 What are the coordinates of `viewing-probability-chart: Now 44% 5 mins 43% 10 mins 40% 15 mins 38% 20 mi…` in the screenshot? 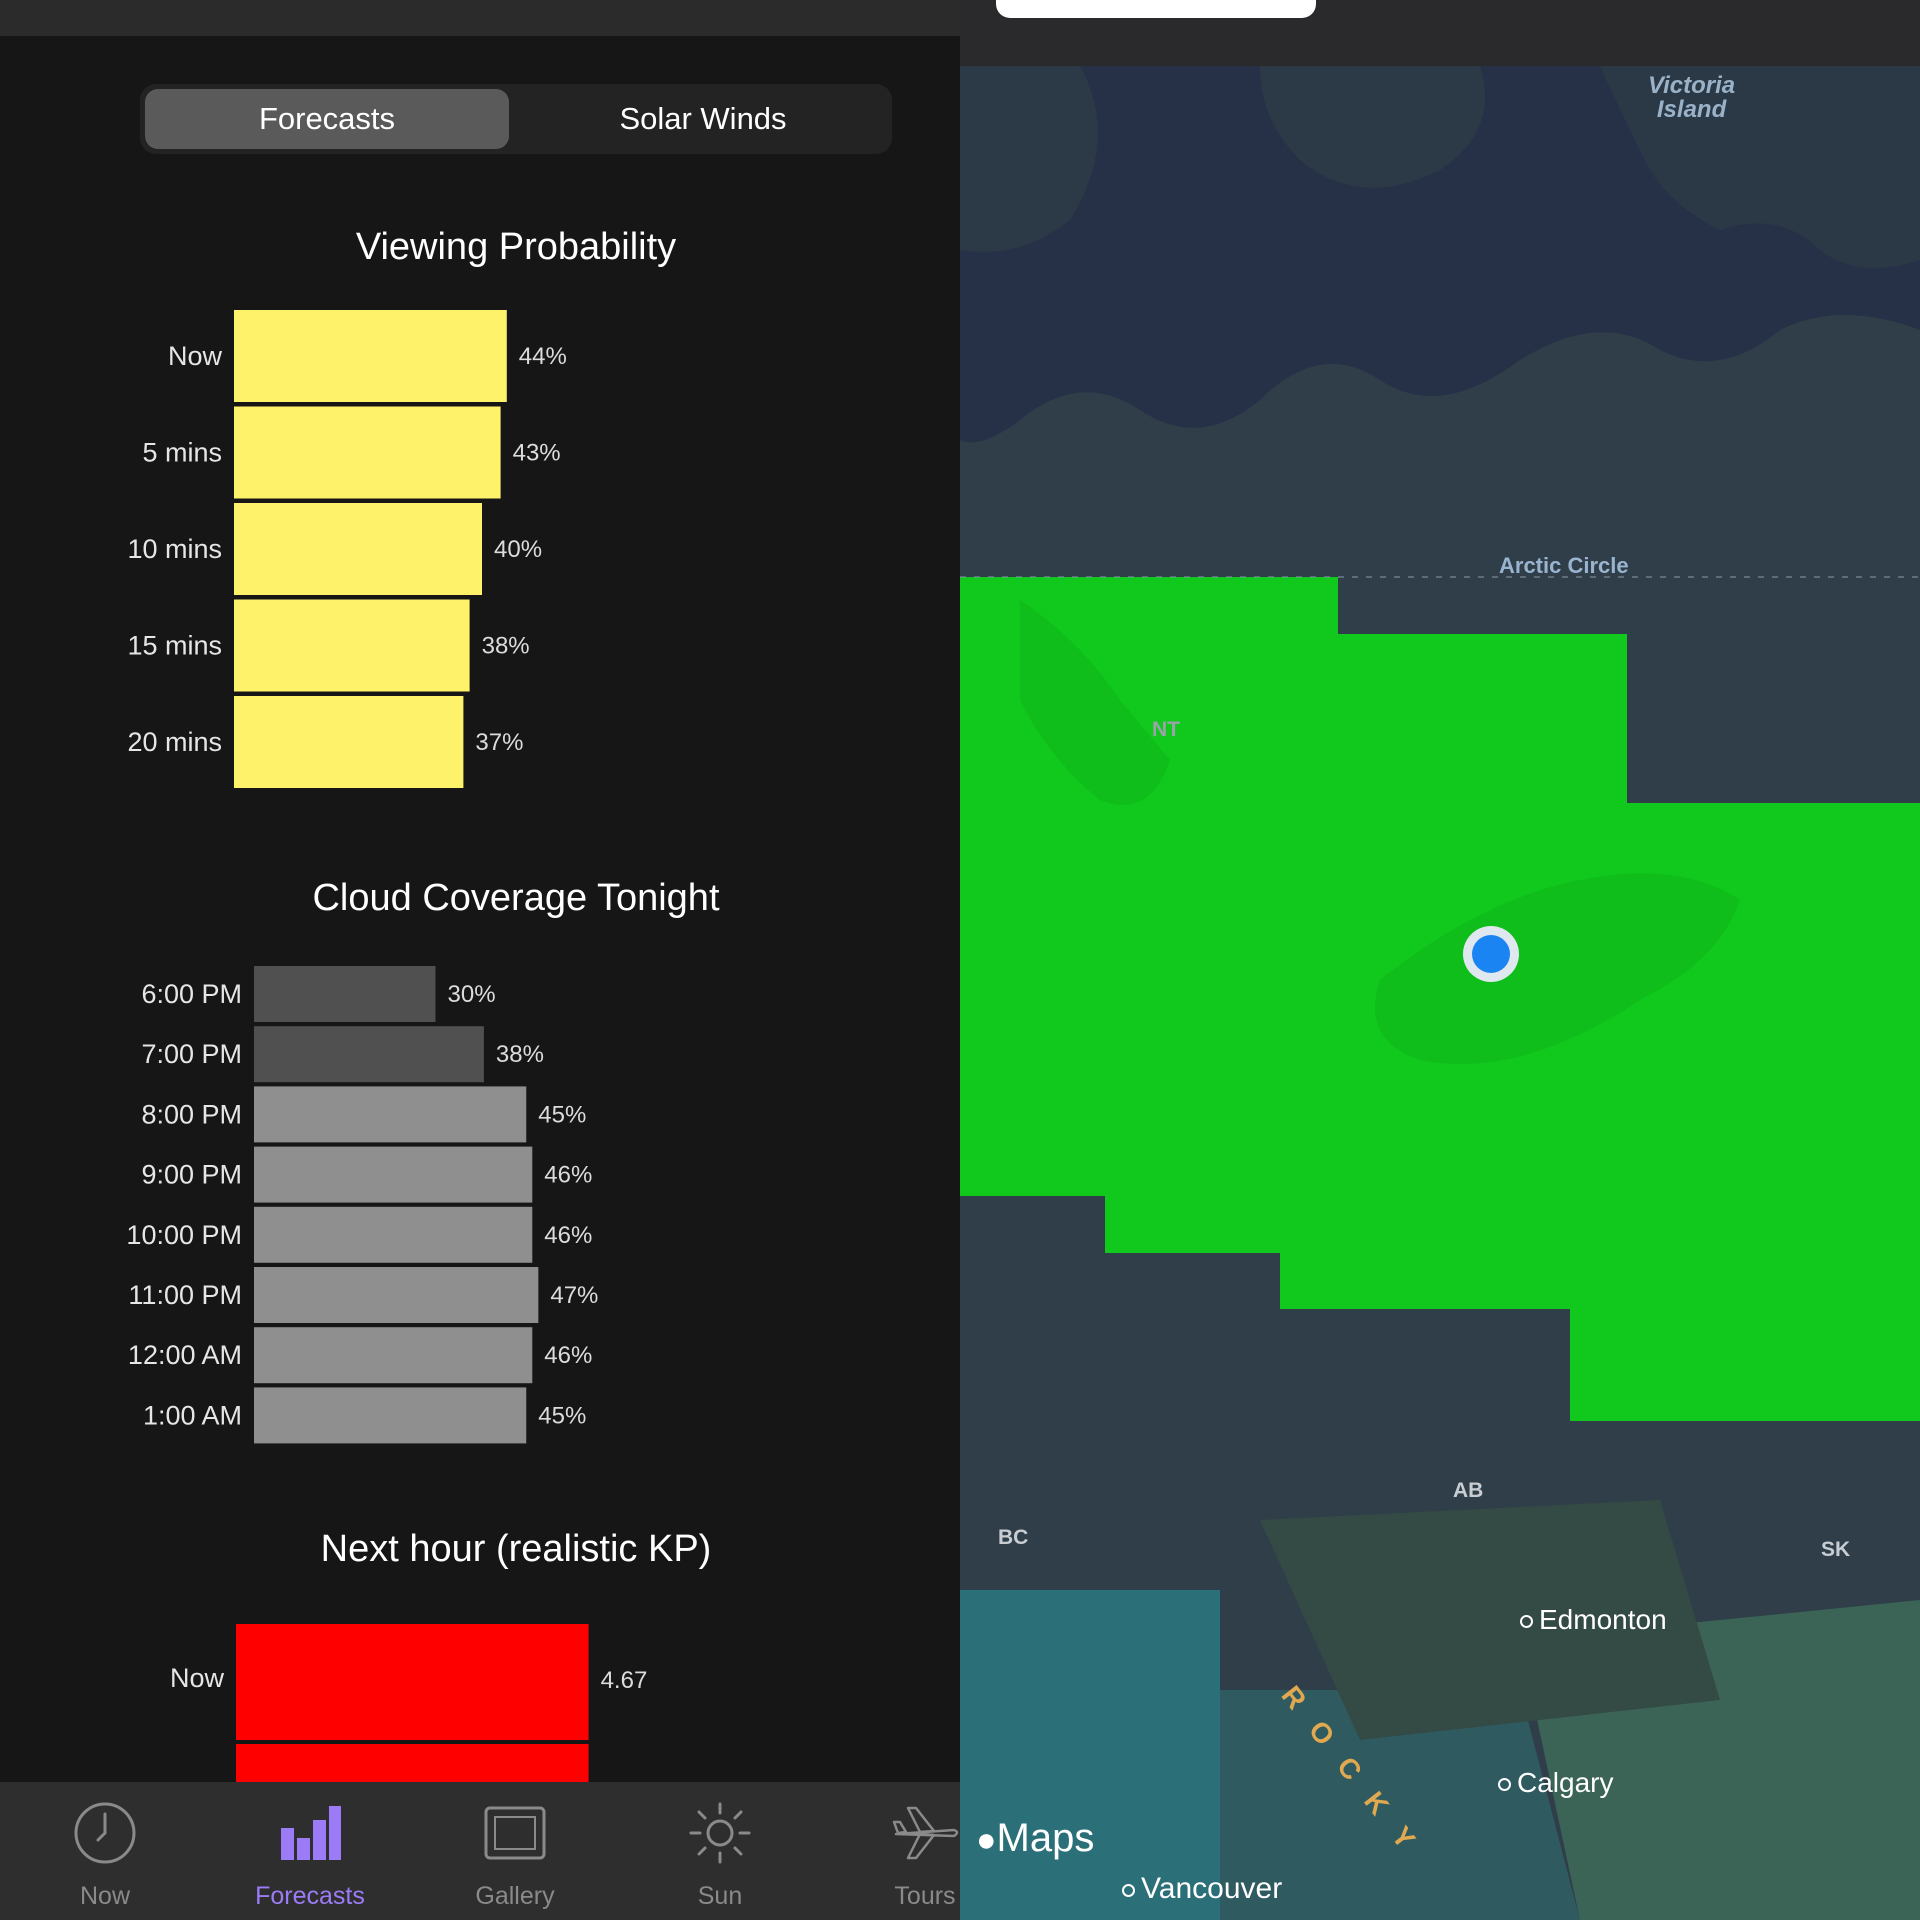 It's located at (347, 549).